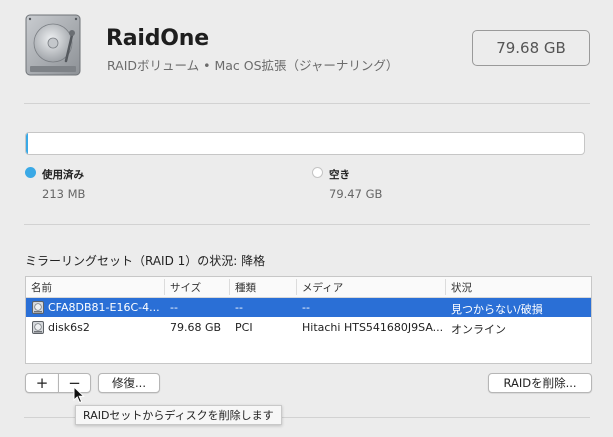 Image resolution: width=613 pixels, height=437 pixels. What do you see at coordinates (185, 287) in the screenshot?
I see `column-header-size: サイズ` at bounding box center [185, 287].